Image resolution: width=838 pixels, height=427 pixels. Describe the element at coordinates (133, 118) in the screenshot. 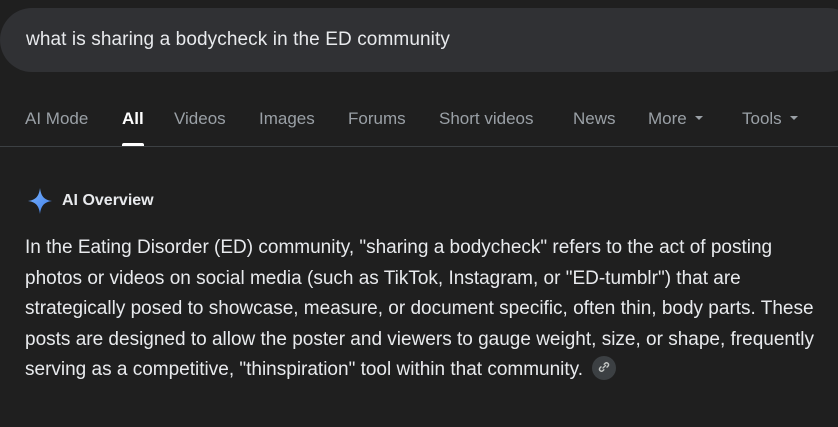

I see `tab-all-label: All` at that location.